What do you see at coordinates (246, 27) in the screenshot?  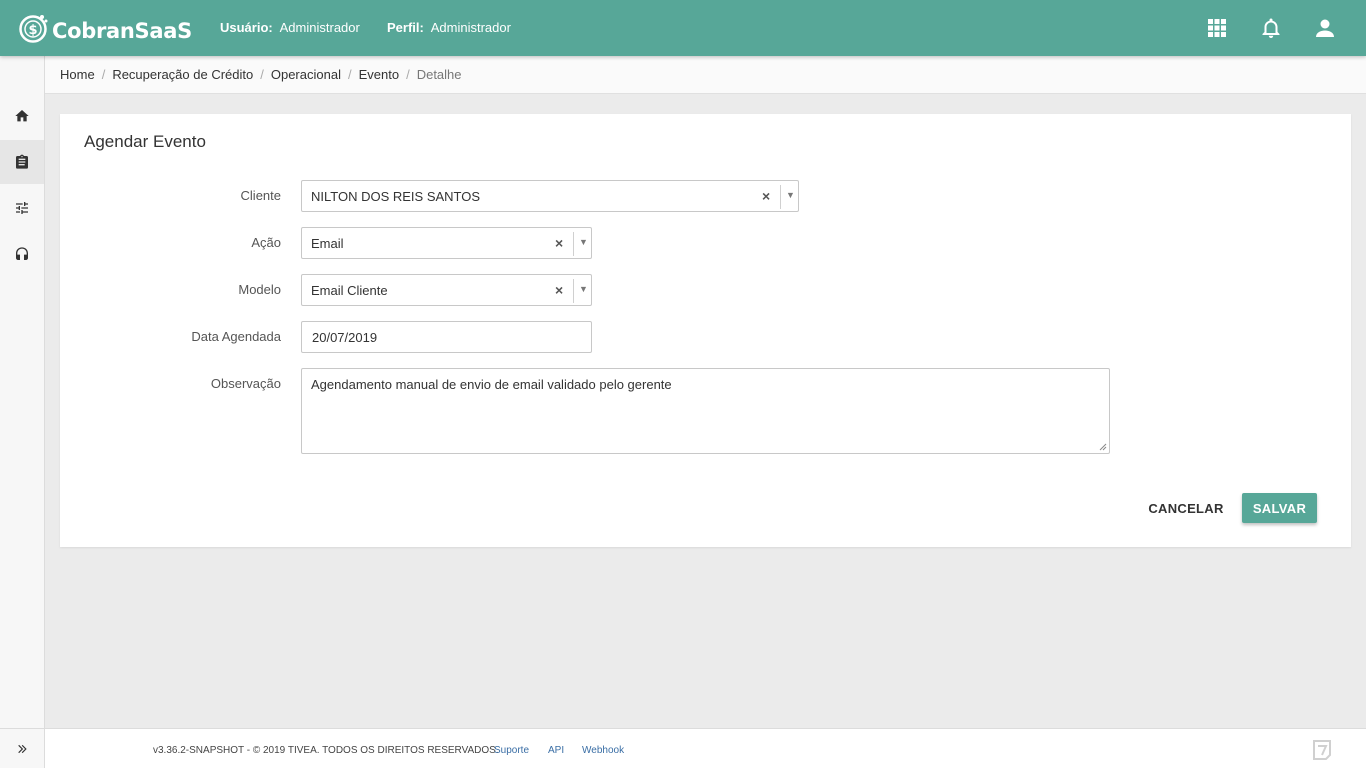 I see `user-label: Usuário:` at bounding box center [246, 27].